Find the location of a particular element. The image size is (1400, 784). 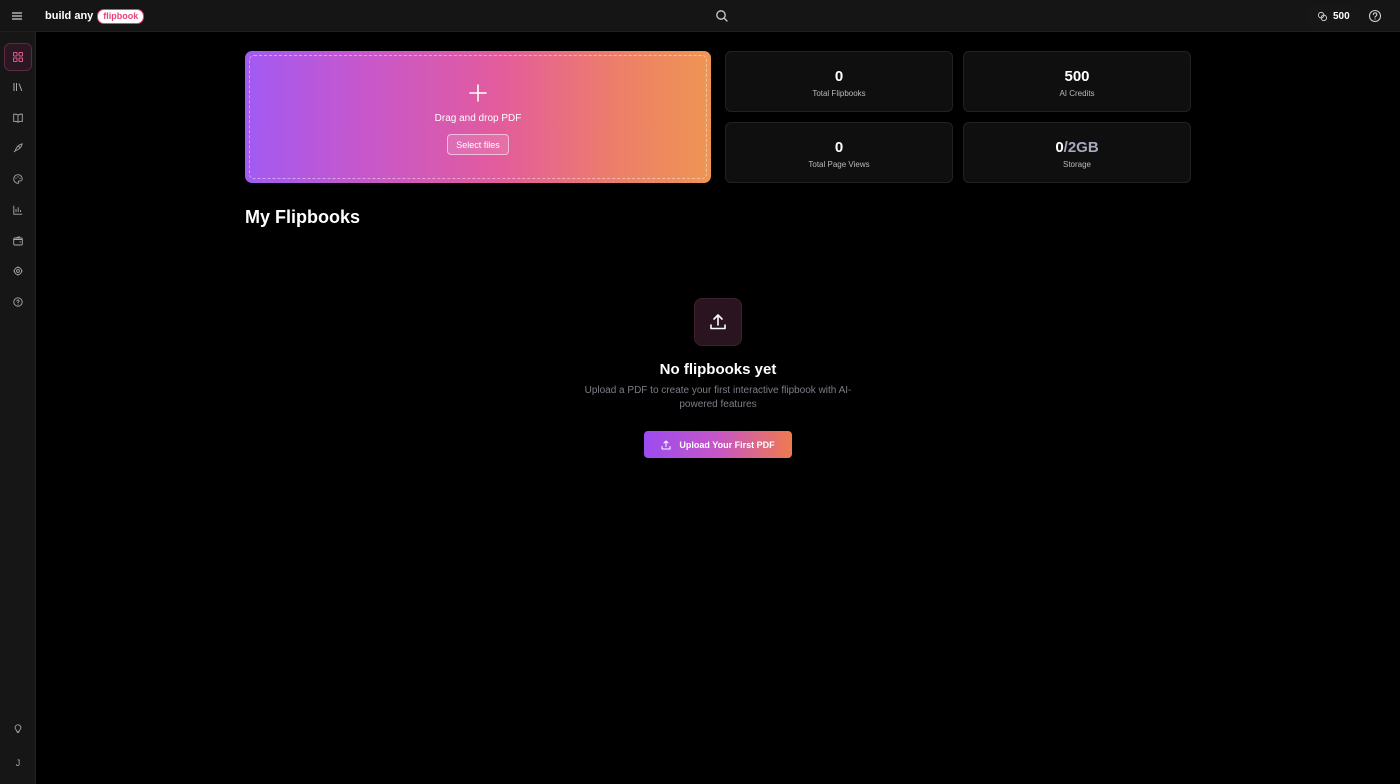

bar-chart-icon is located at coordinates (18, 210).